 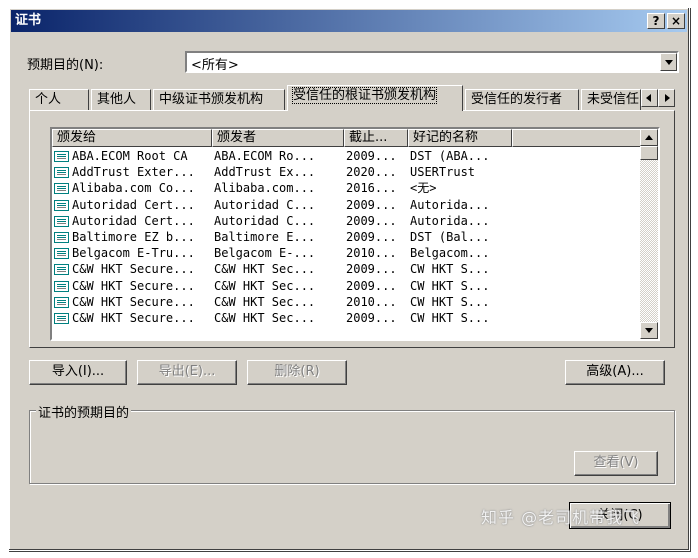 I want to click on chevron-left-icon, so click(x=649, y=98).